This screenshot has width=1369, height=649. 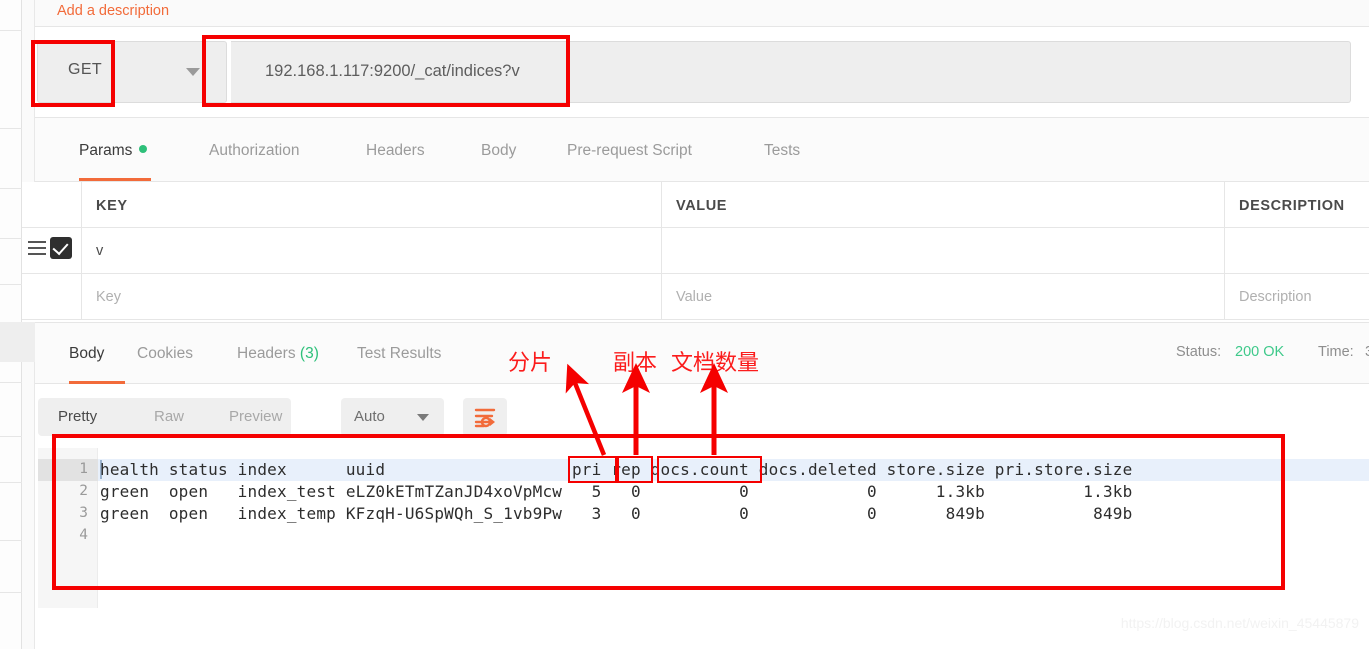 What do you see at coordinates (1239, 623) in the screenshot?
I see `watermark: https://blog.csdn.net/weixin_45445879` at bounding box center [1239, 623].